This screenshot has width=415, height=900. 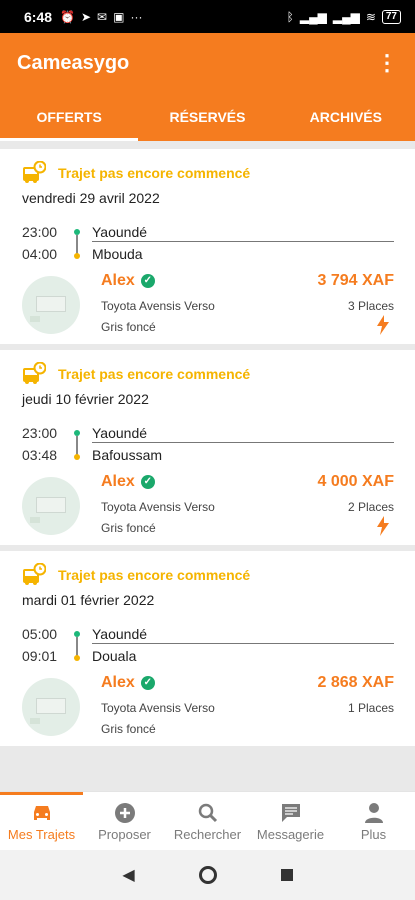 I want to click on telegram-icon: ➤, so click(x=86, y=16).